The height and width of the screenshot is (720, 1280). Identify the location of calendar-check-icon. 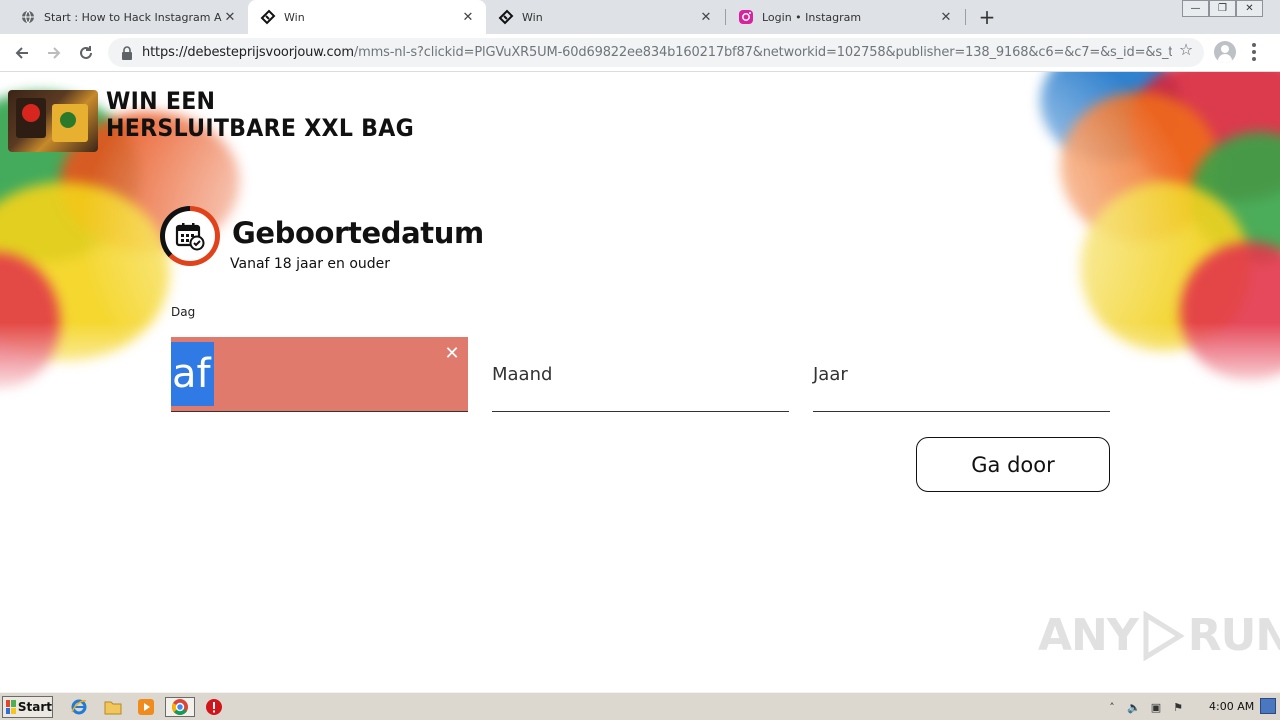
(190, 236).